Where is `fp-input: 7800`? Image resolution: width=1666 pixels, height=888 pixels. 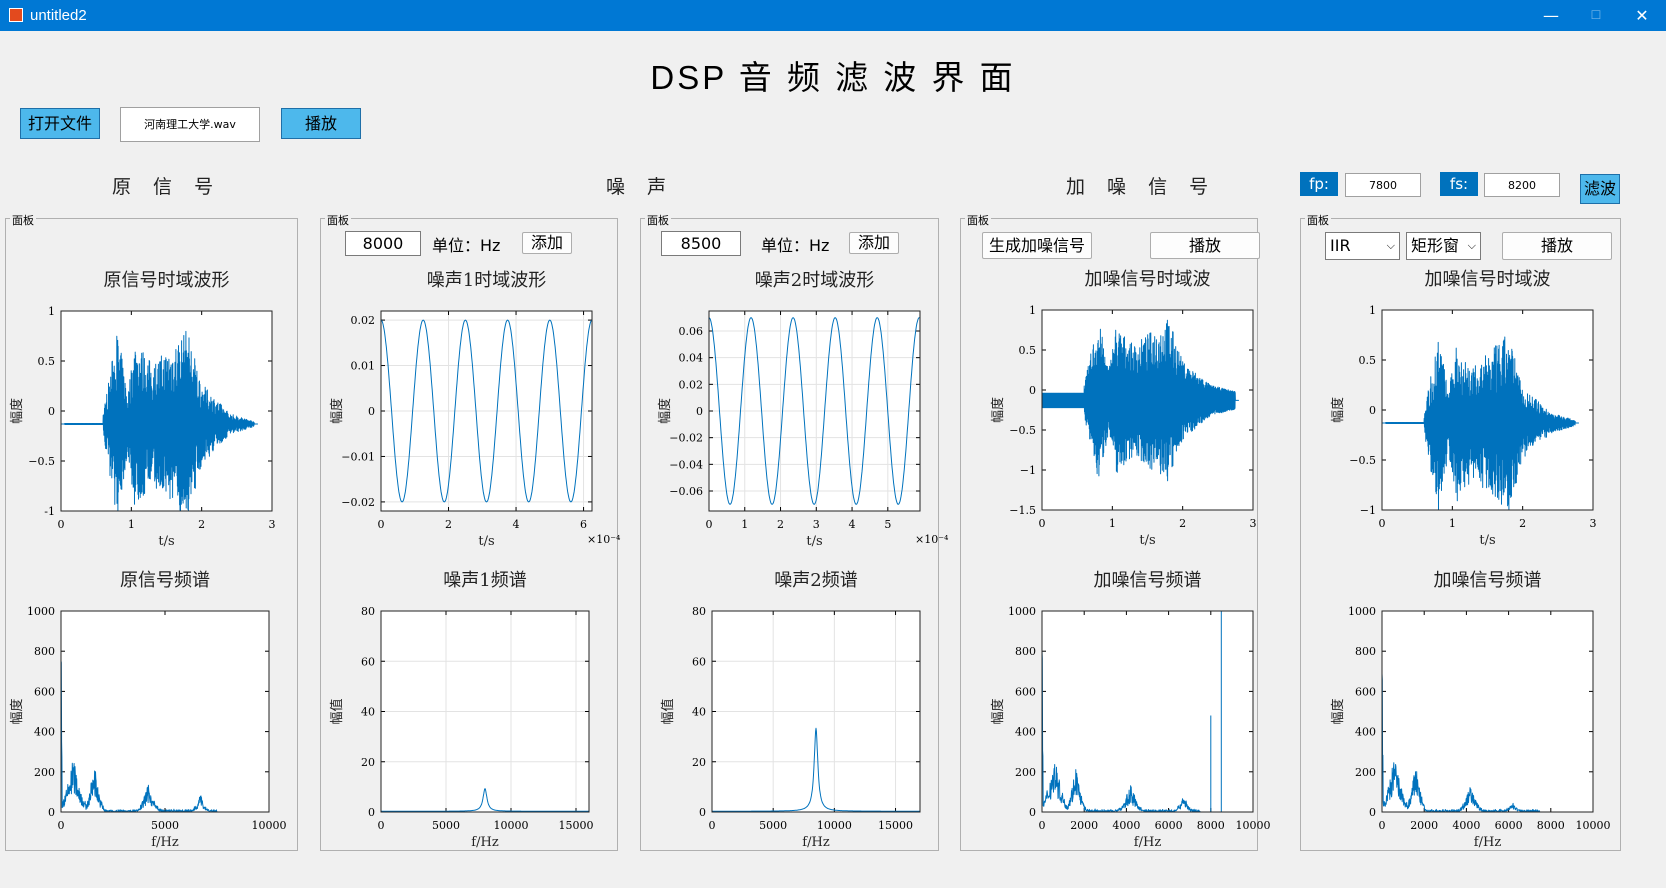 fp-input: 7800 is located at coordinates (1383, 185).